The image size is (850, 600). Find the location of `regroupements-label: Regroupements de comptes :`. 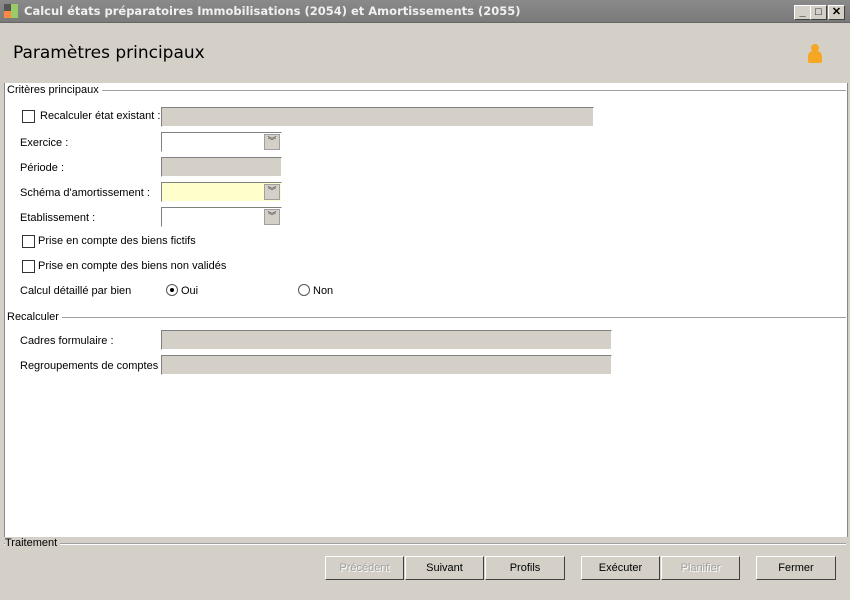

regroupements-label: Regroupements de comptes : is located at coordinates (92, 366).